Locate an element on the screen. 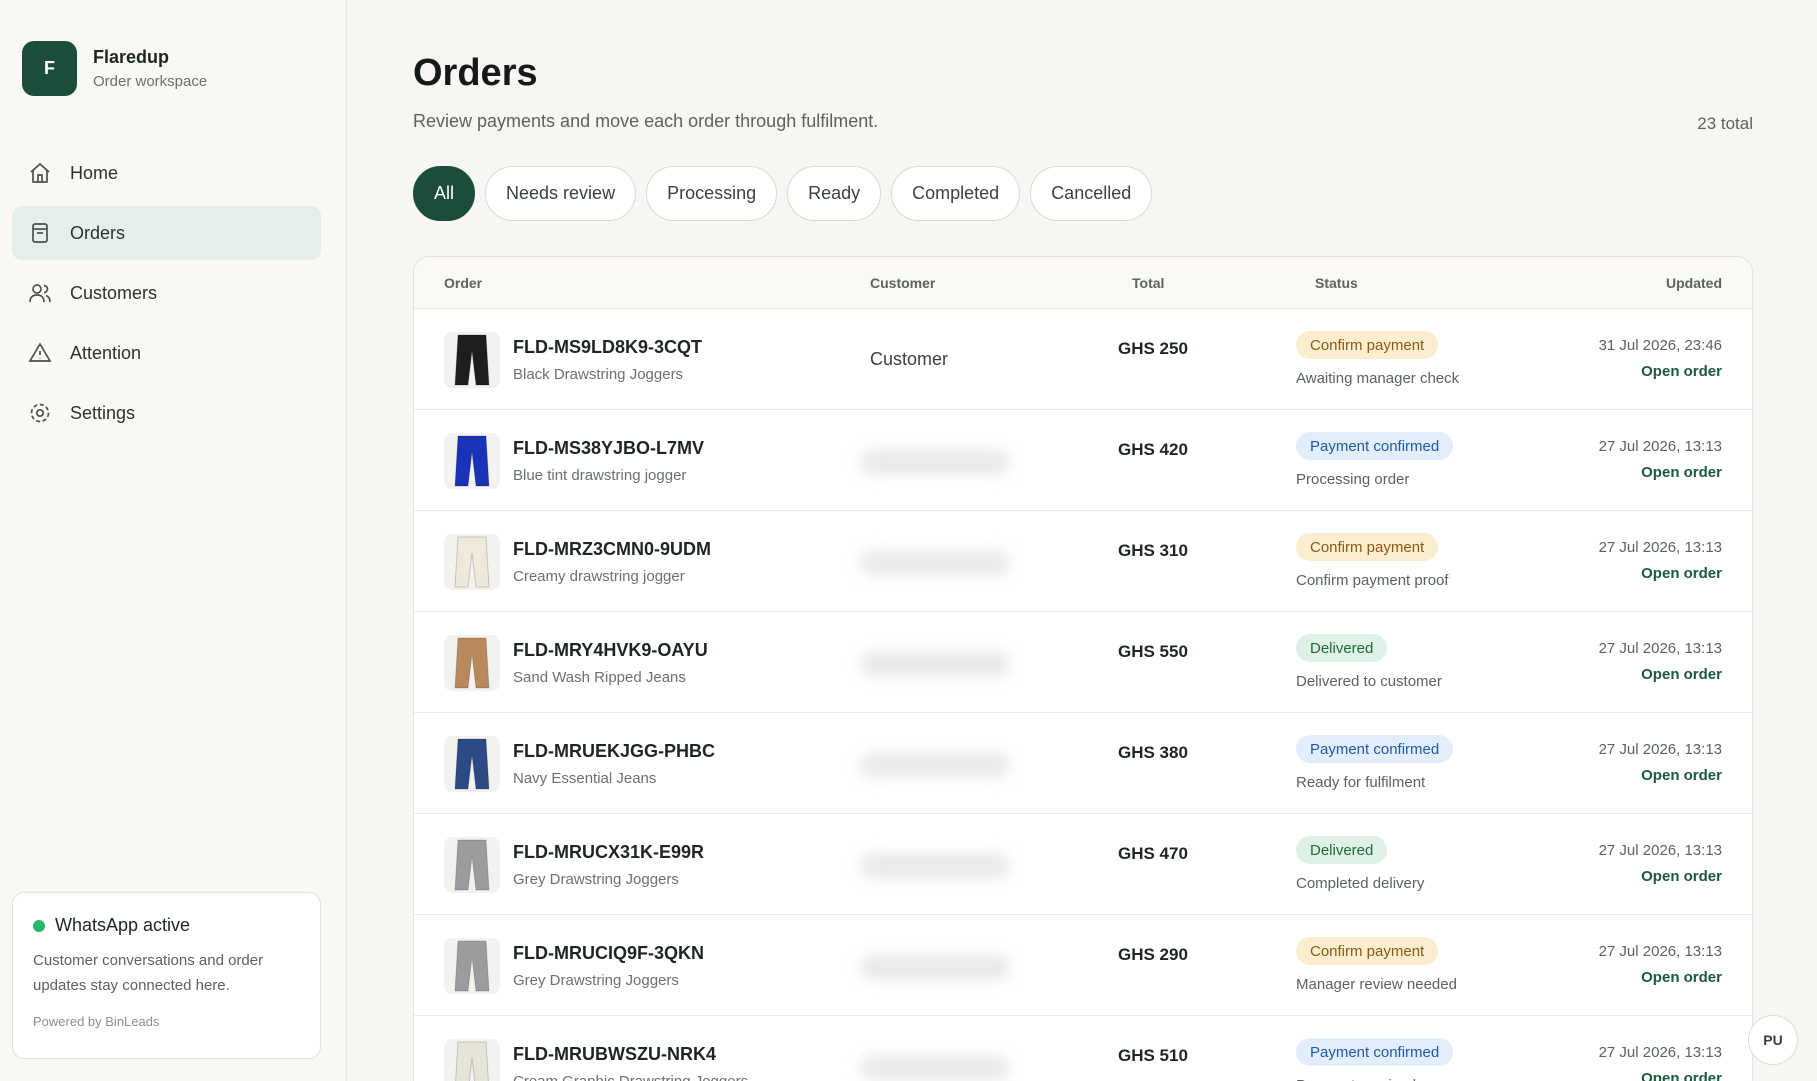 The width and height of the screenshot is (1817, 1081). sidebar-item-customers: Customers is located at coordinates (166, 293).